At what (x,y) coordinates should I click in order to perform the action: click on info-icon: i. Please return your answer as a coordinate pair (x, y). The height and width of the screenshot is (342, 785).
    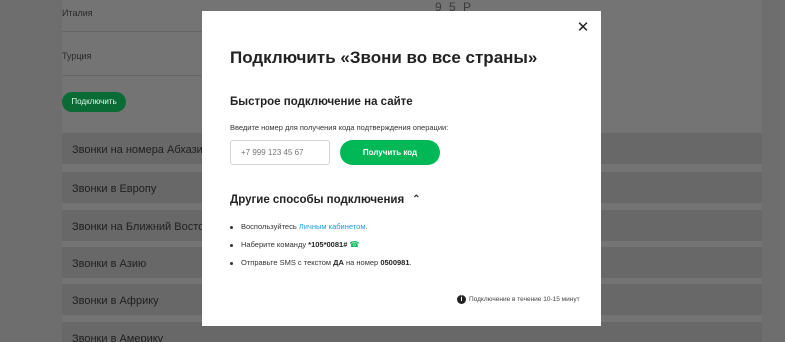
    Looking at the image, I should click on (461, 299).